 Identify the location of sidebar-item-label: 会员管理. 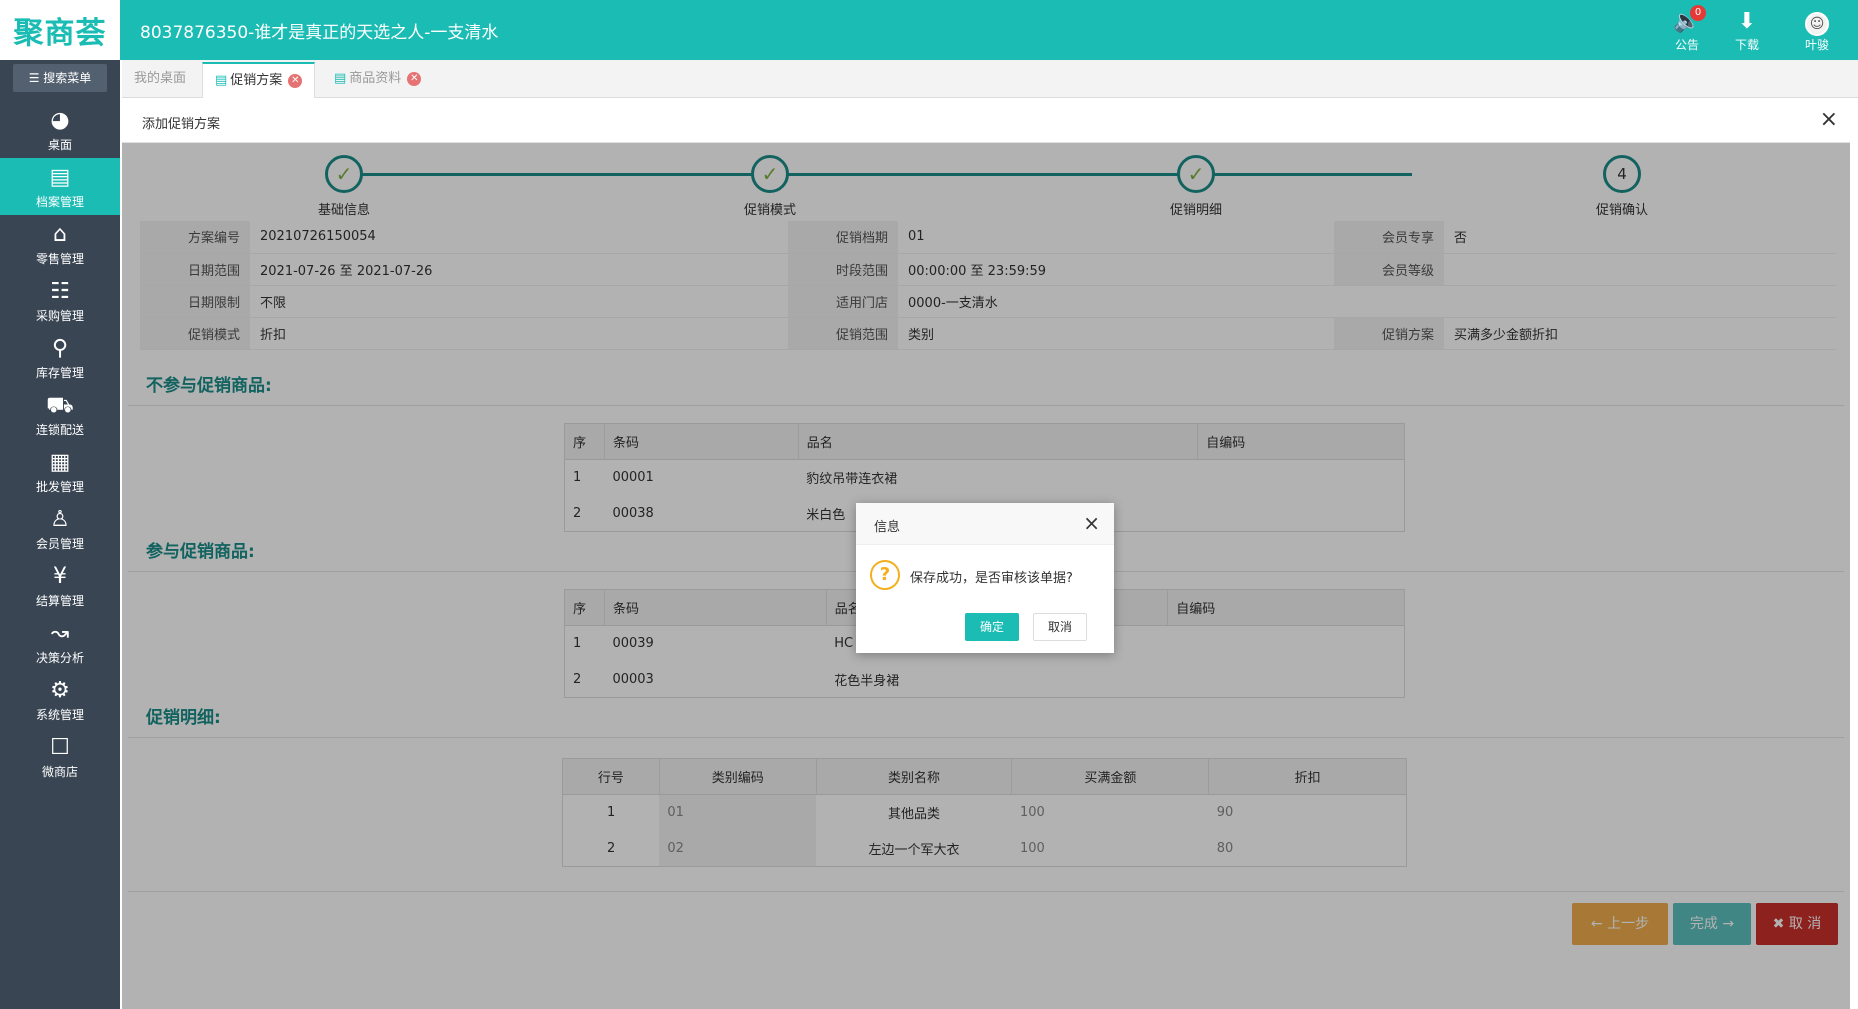
(59, 544).